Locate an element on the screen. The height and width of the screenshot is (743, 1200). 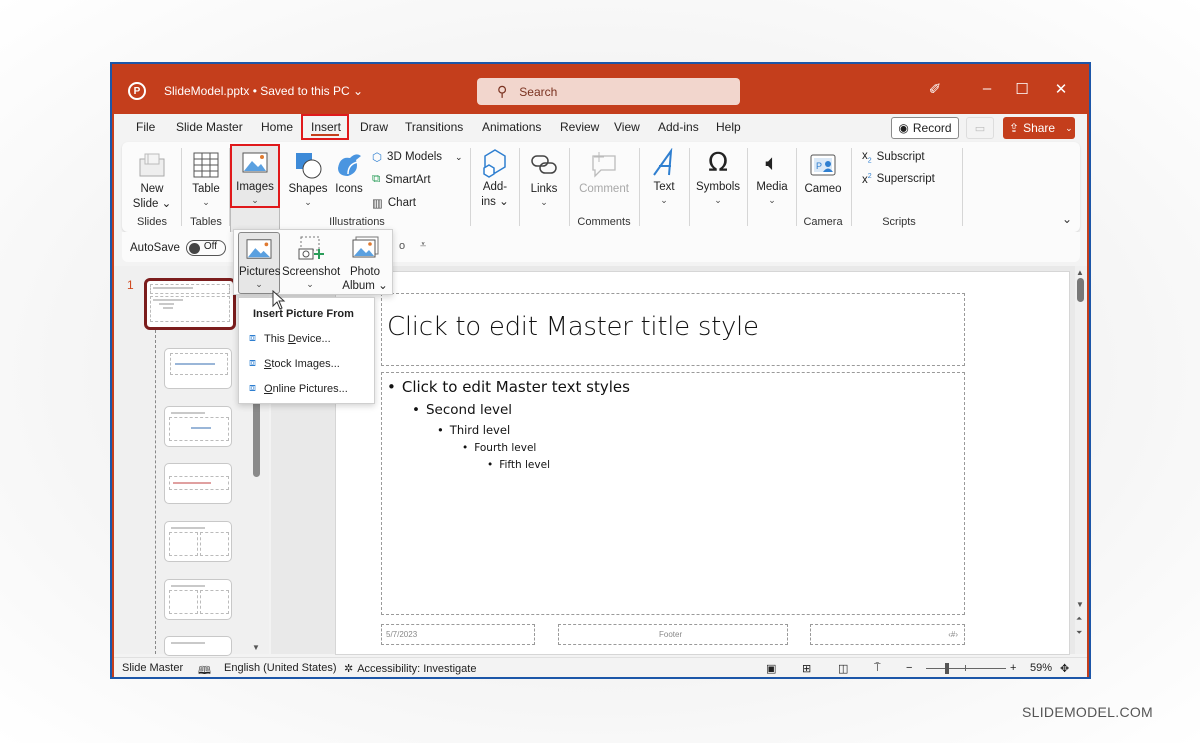
photo-album-label-line1: Photo is located at coordinates (365, 272).